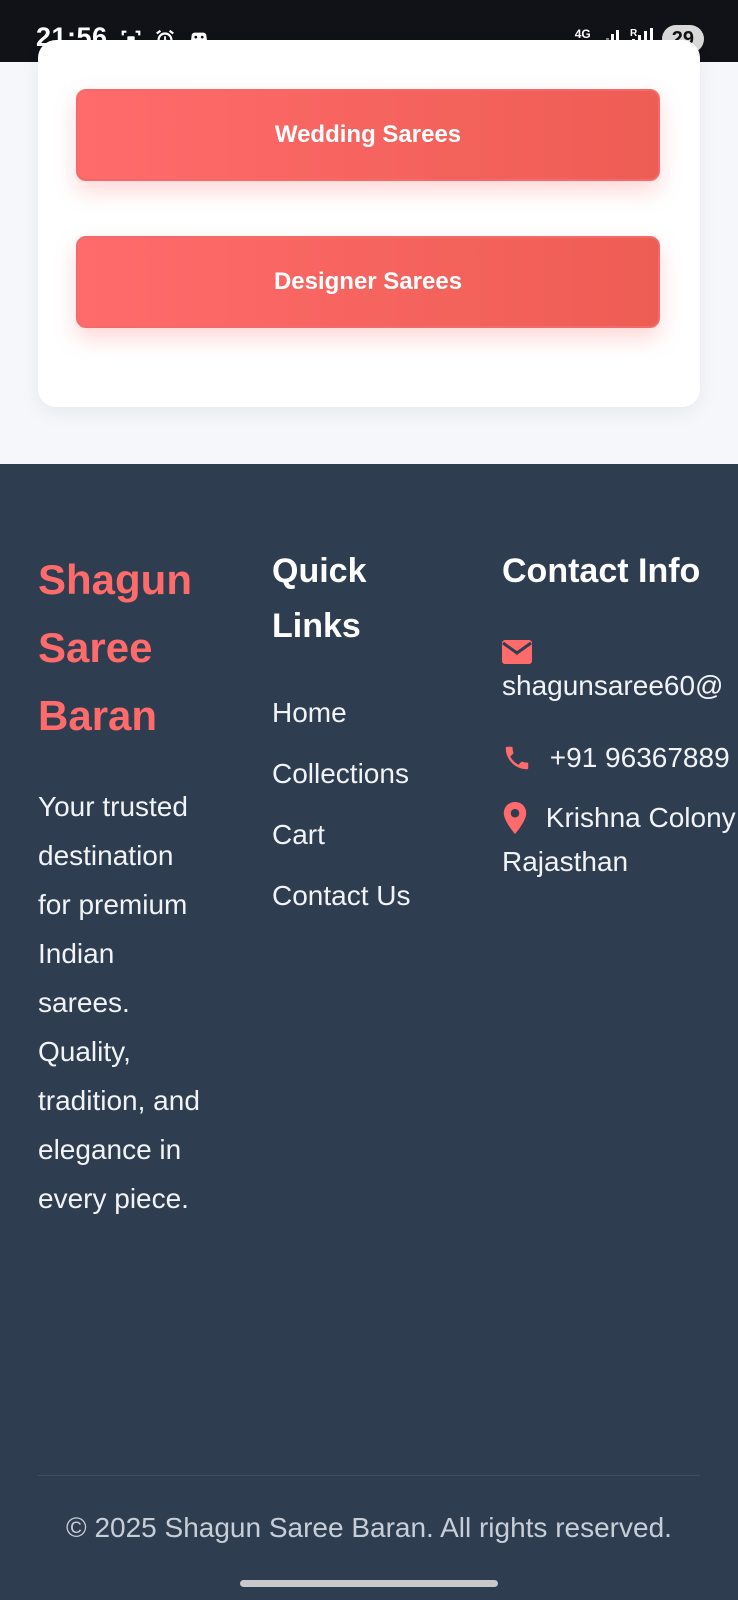 This screenshot has width=738, height=1600. What do you see at coordinates (368, 282) in the screenshot?
I see `designer-sarees-button: Designer Sarees` at bounding box center [368, 282].